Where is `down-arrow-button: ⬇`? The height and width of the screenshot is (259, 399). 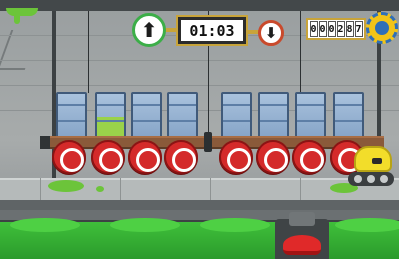
down-arrow-button: ⬇ is located at coordinates (271, 33).